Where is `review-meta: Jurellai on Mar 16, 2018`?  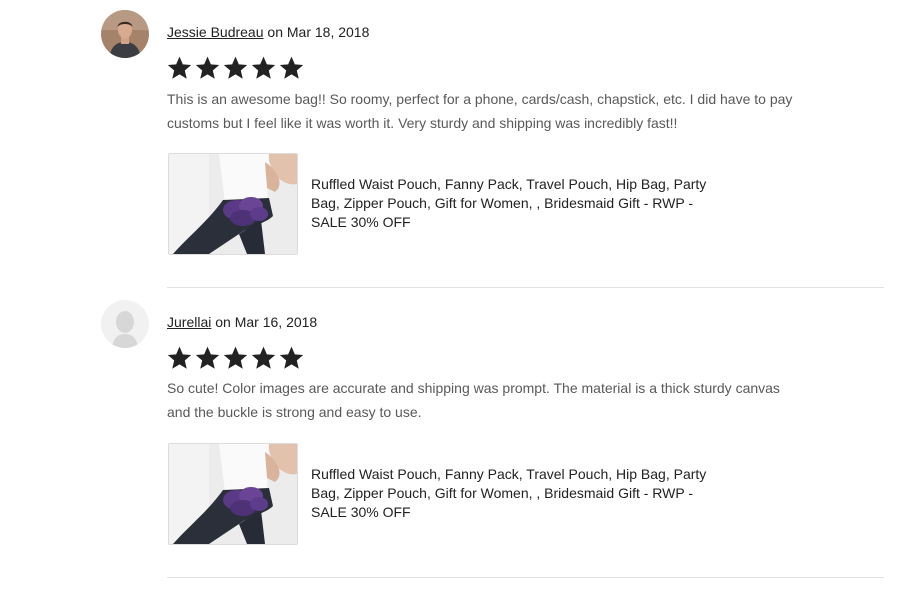 review-meta: Jurellai on Mar 16, 2018 is located at coordinates (242, 322).